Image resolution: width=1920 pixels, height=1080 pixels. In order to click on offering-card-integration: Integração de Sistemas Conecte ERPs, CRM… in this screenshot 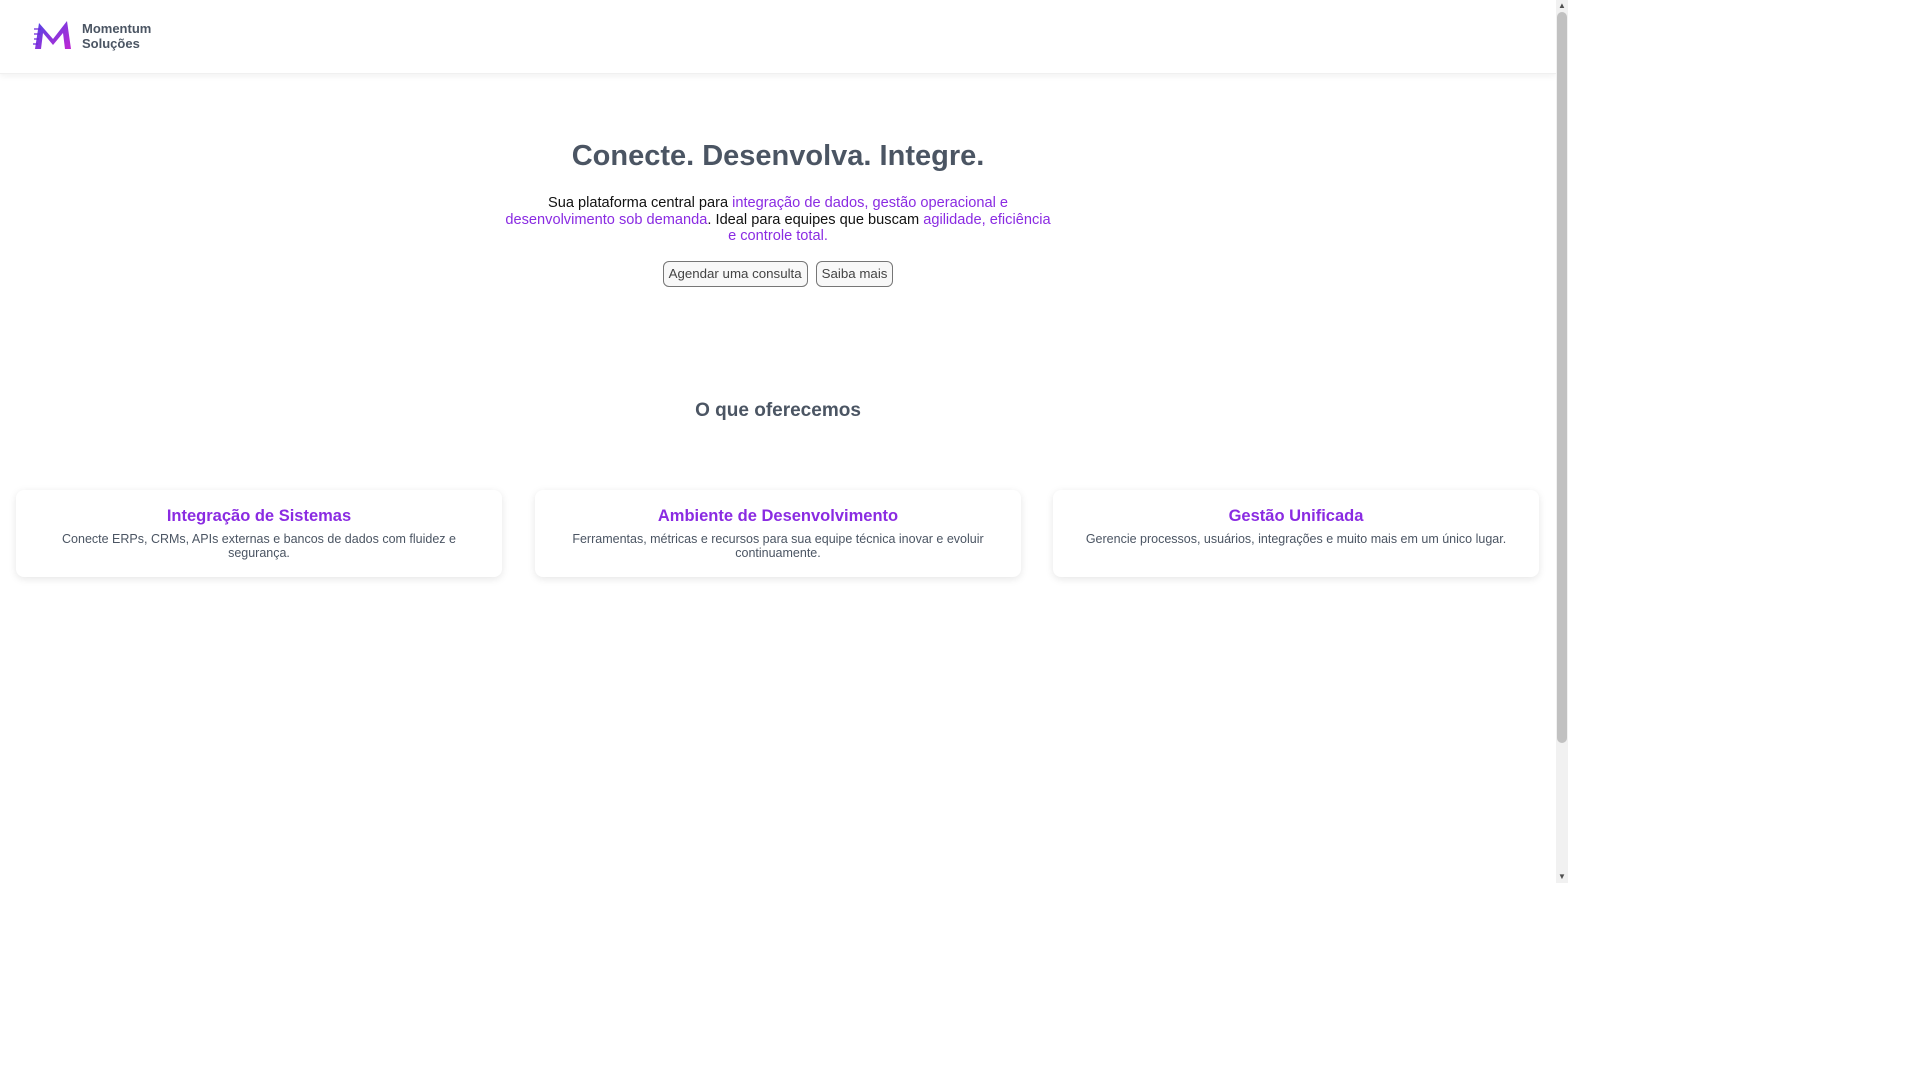, I will do `click(259, 533)`.